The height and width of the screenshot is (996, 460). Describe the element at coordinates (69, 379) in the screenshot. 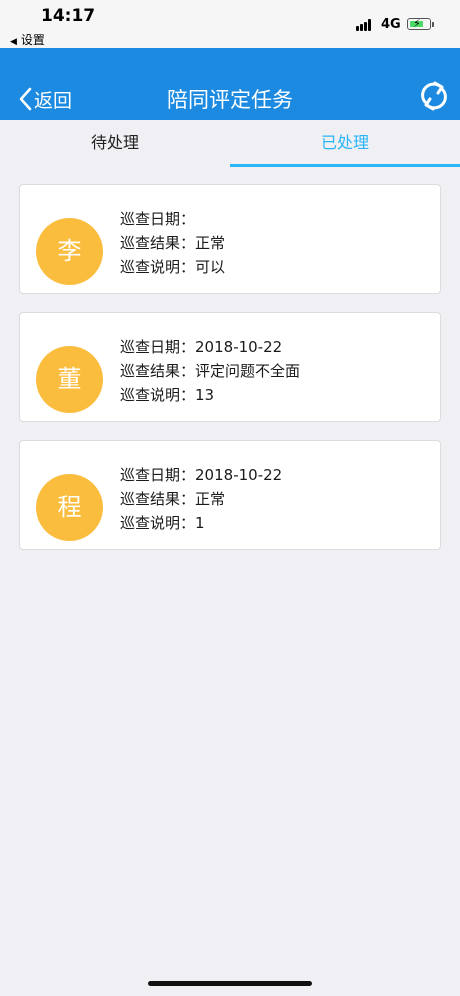

I see `avatar: 董` at that location.